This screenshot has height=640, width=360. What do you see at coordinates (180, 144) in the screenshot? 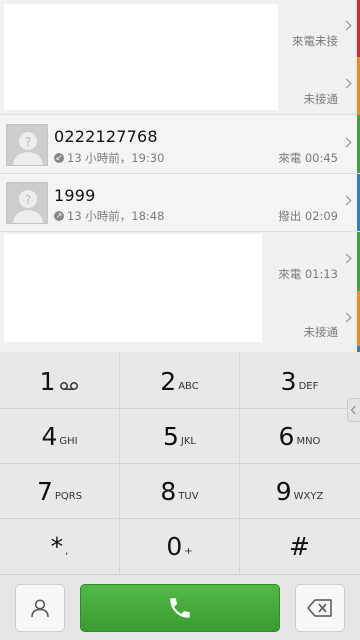
I see `call-log-row: ? 0222127768 ↙ 13 小時前，19:30 來電 00:45` at bounding box center [180, 144].